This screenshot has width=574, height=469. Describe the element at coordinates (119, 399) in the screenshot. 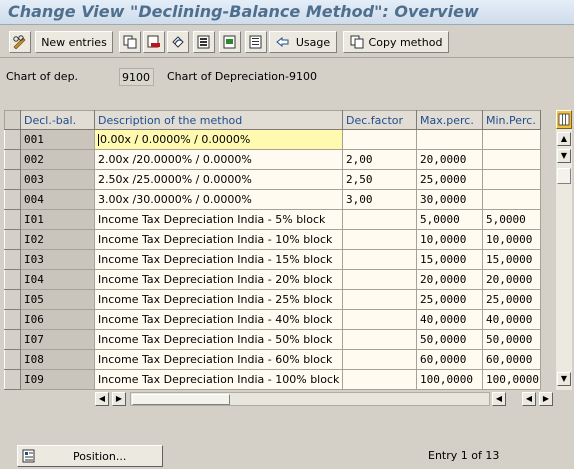

I see `scroll-right-button: ▶` at that location.